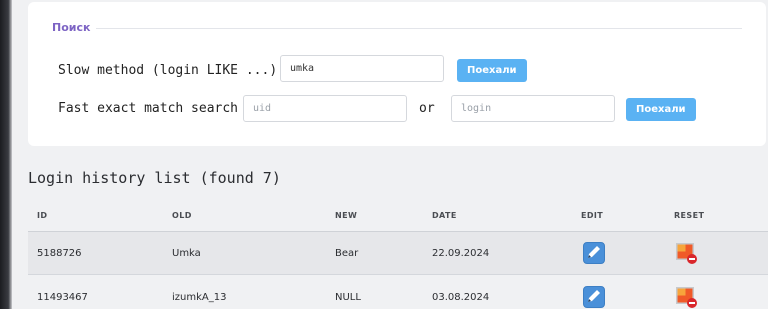 Image resolution: width=768 pixels, height=309 pixels. I want to click on history-title: Login history list (found 7), so click(154, 178).